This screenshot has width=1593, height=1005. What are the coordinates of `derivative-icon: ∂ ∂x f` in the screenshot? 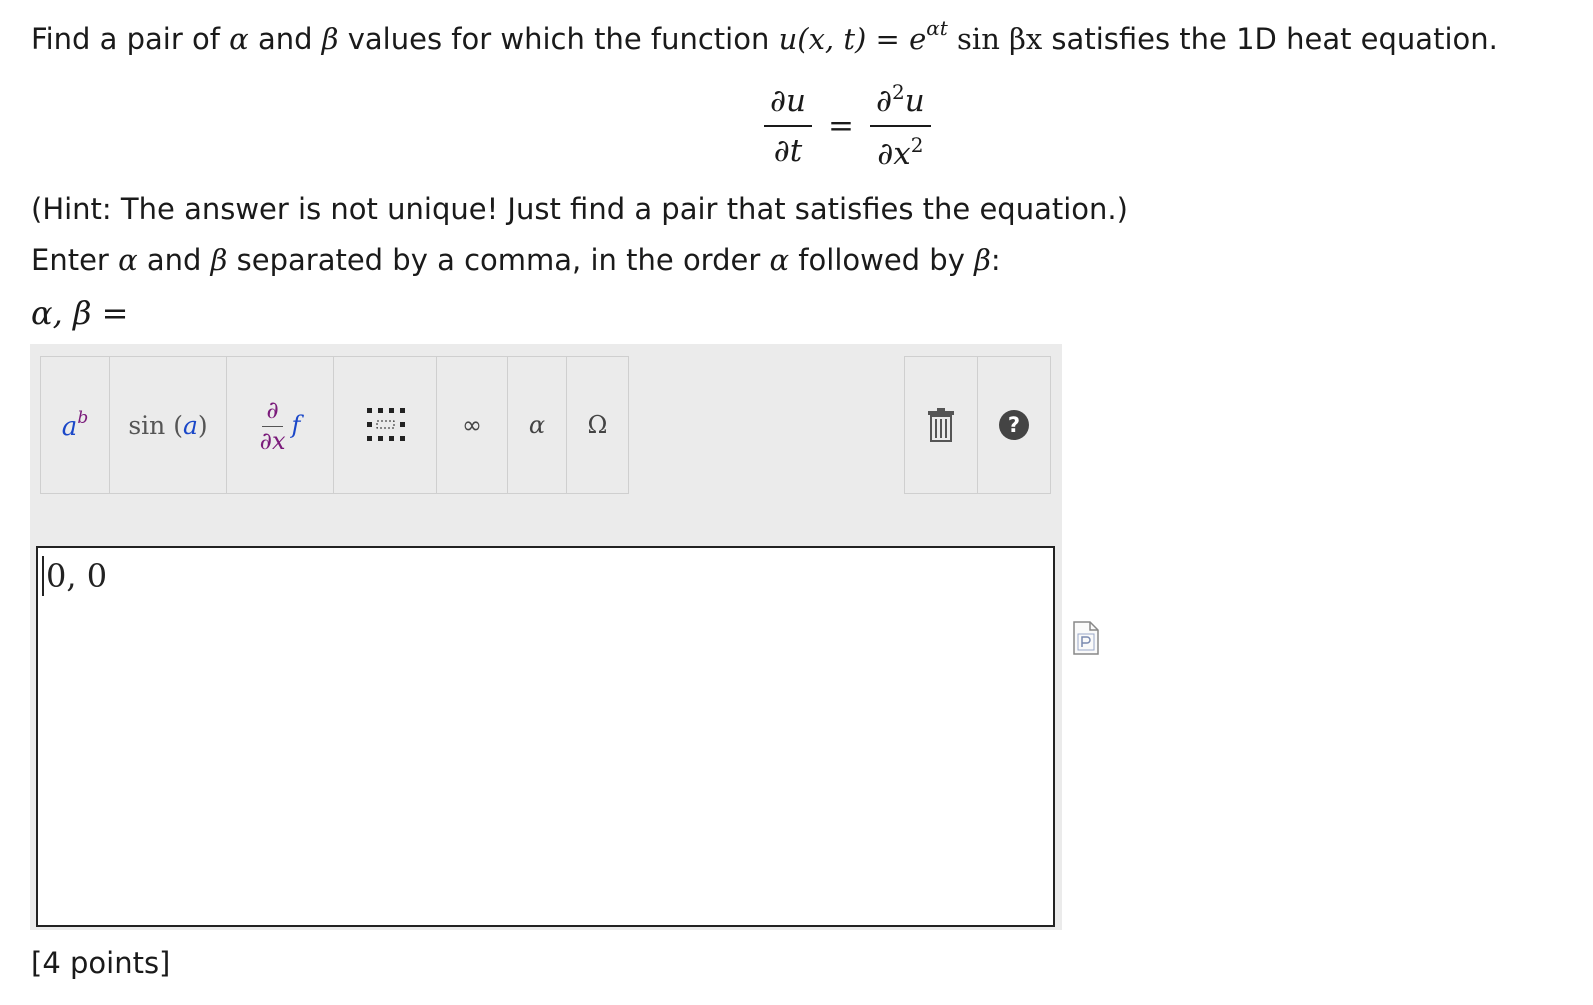 It's located at (280, 425).